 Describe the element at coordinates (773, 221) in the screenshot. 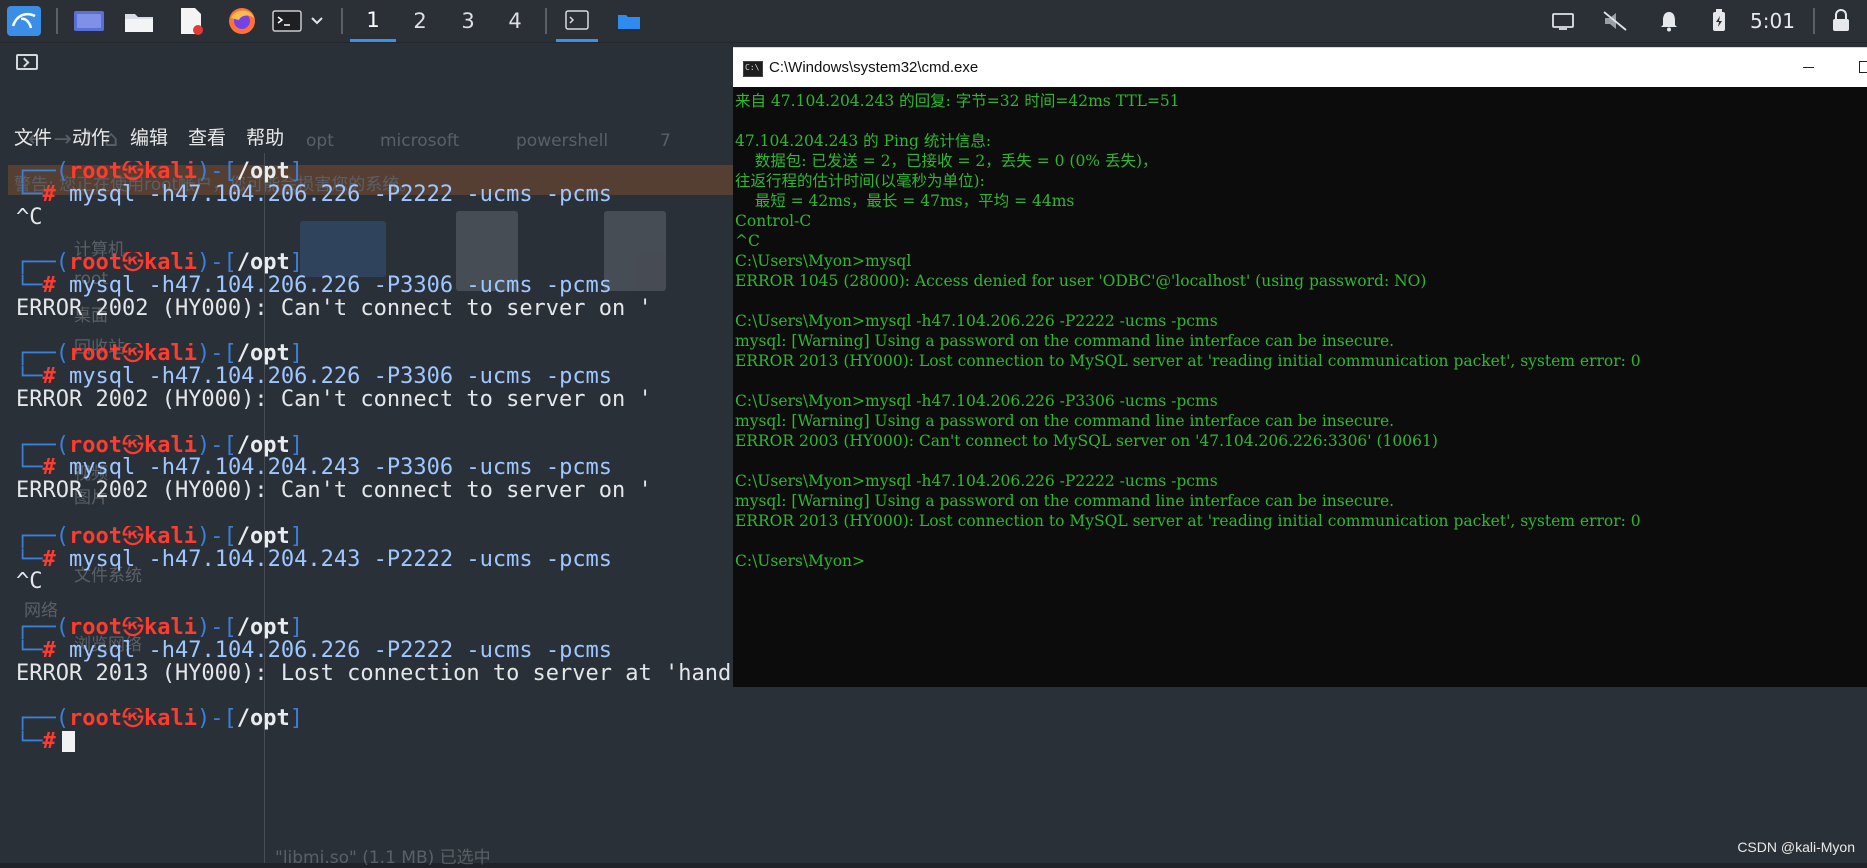

I see `cmd-line: Control-C` at that location.